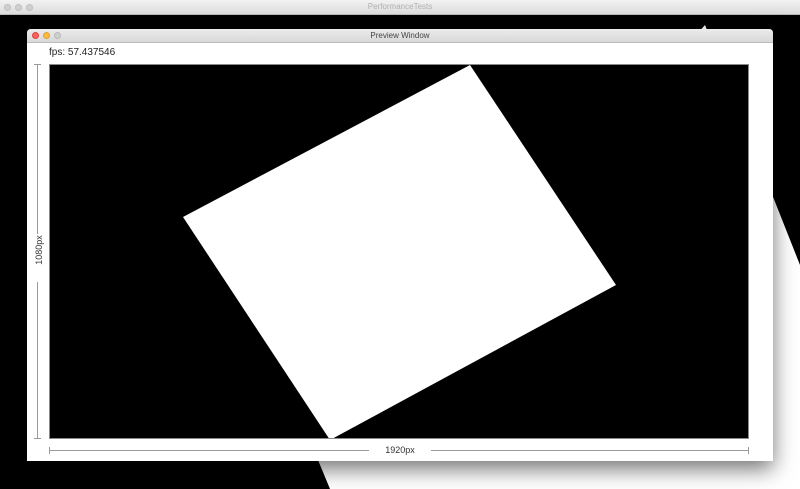 The height and width of the screenshot is (489, 800). Describe the element at coordinates (37, 438) in the screenshot. I see `height-ruler-bottom-cap` at that location.